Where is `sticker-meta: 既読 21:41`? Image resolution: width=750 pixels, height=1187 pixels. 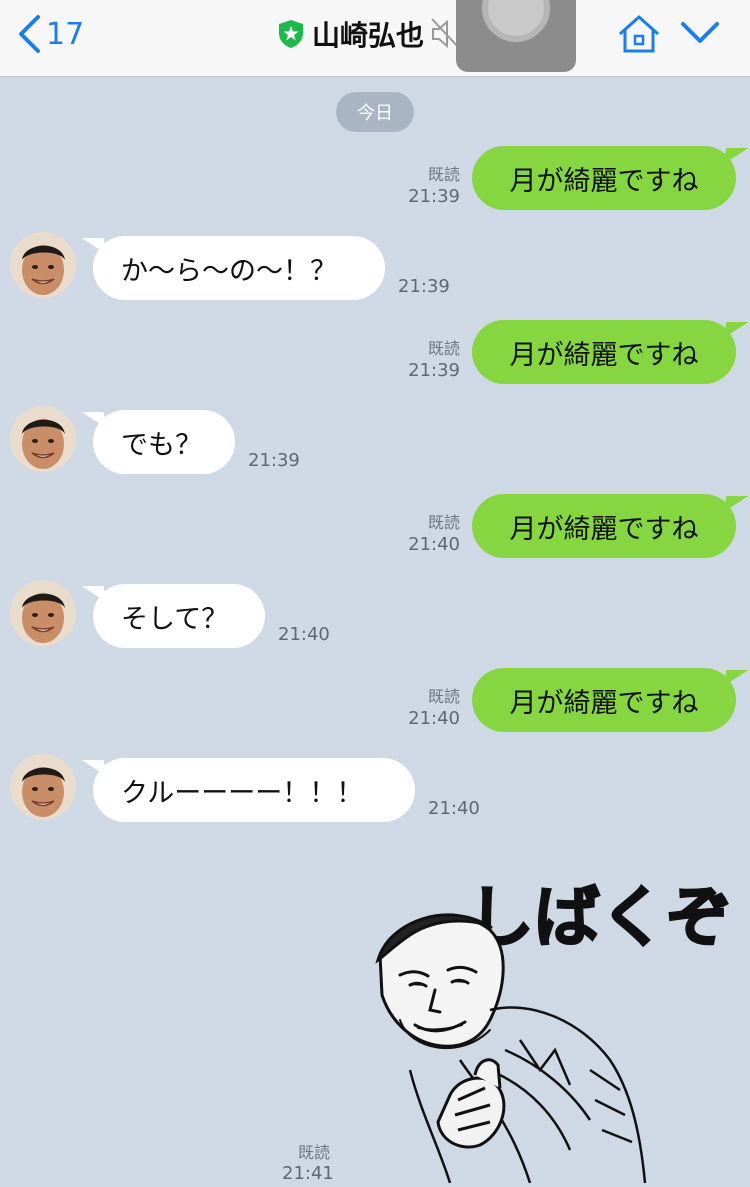
sticker-meta: 既読 21:41 is located at coordinates (308, 1163).